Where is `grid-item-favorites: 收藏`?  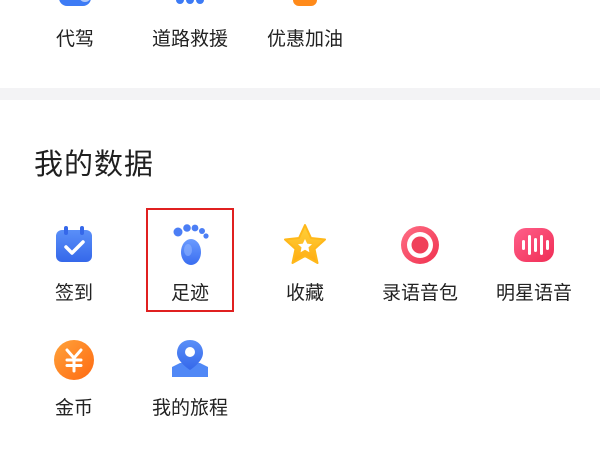
grid-item-favorites: 收藏 is located at coordinates (305, 262).